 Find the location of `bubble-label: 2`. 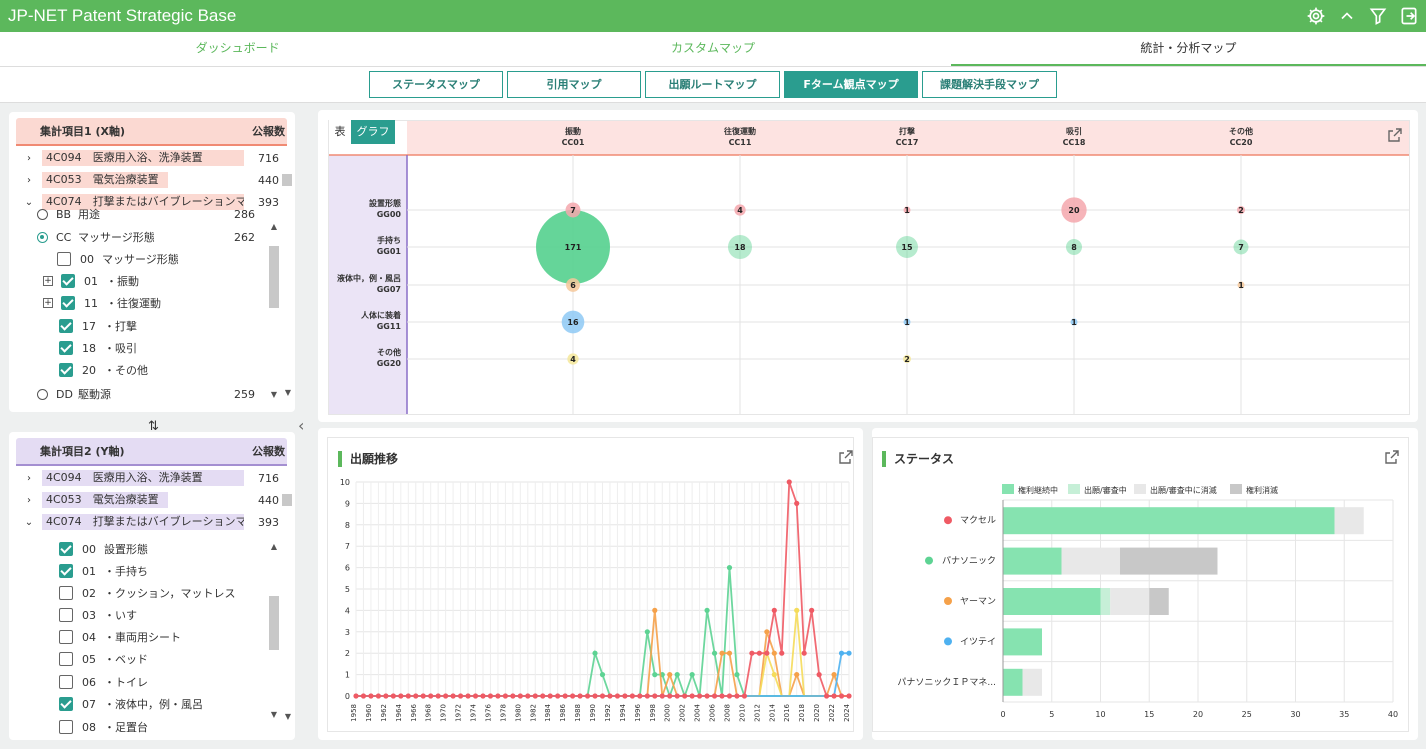

bubble-label: 2 is located at coordinates (1241, 210).